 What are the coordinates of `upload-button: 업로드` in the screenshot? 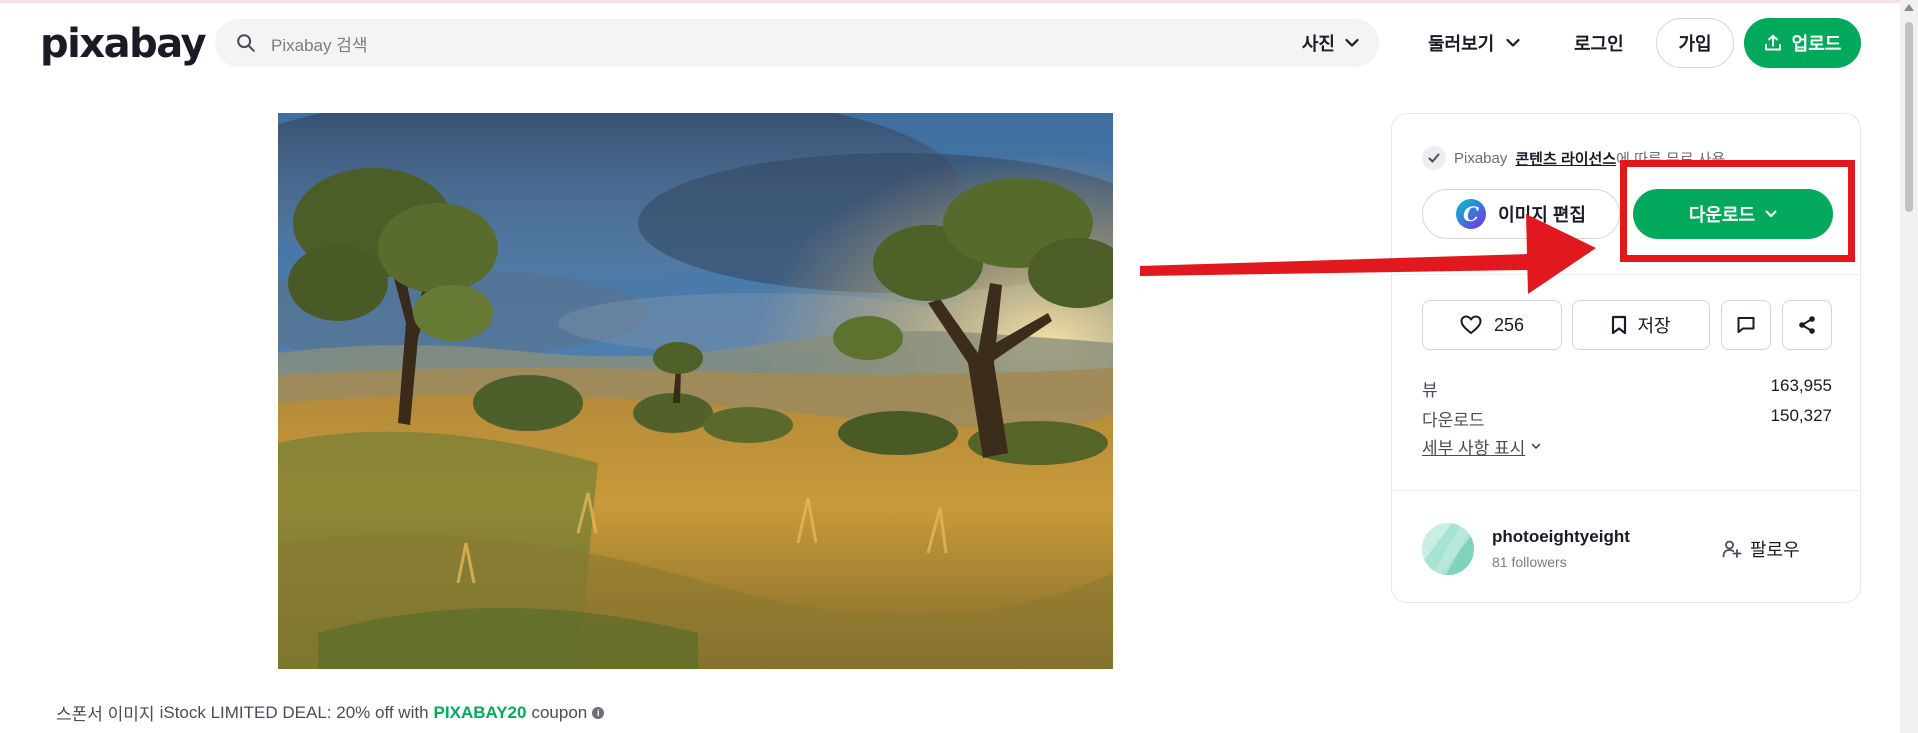 It's located at (1802, 43).